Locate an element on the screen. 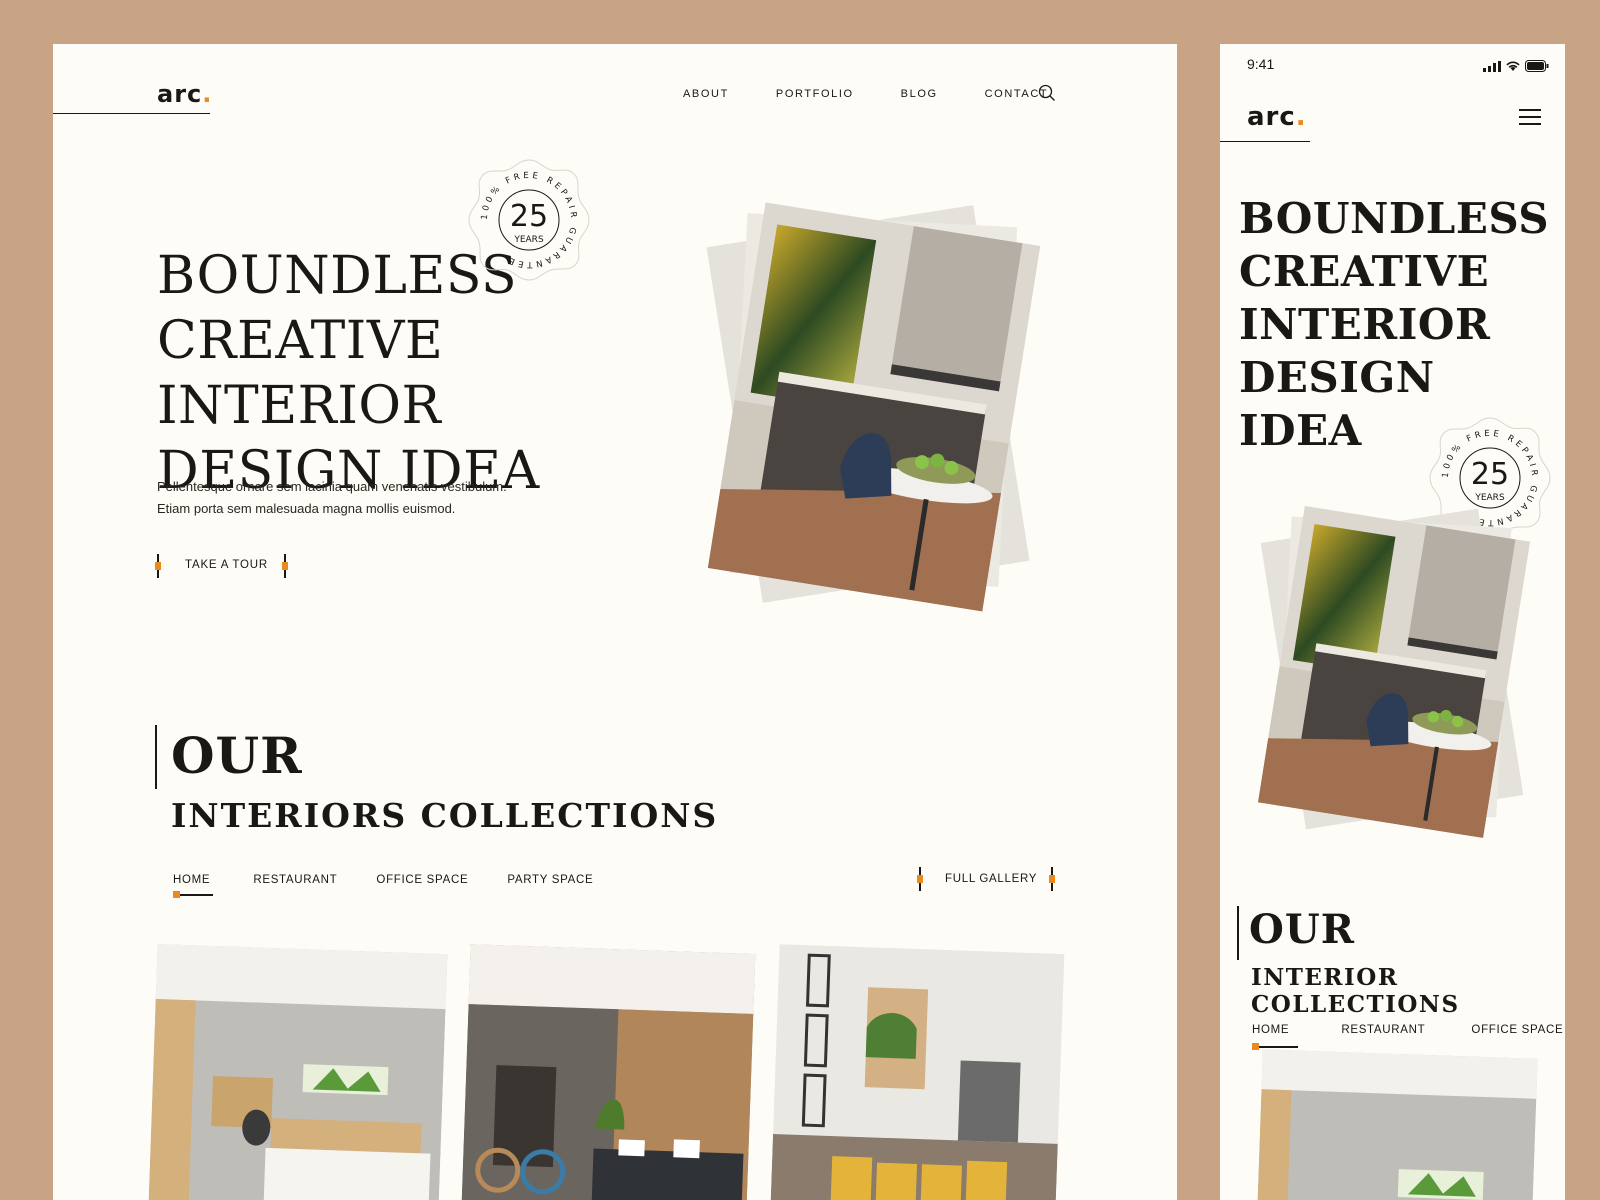  hero-photo is located at coordinates (893, 434).